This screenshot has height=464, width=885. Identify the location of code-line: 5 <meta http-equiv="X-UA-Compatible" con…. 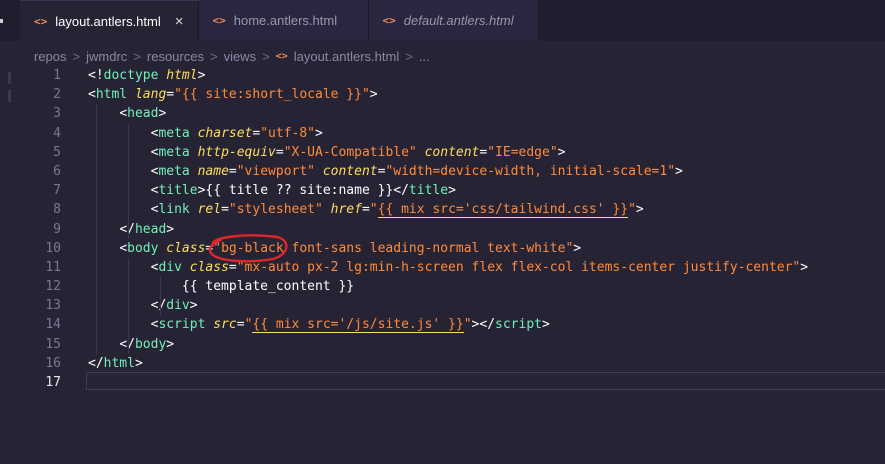
(442, 152).